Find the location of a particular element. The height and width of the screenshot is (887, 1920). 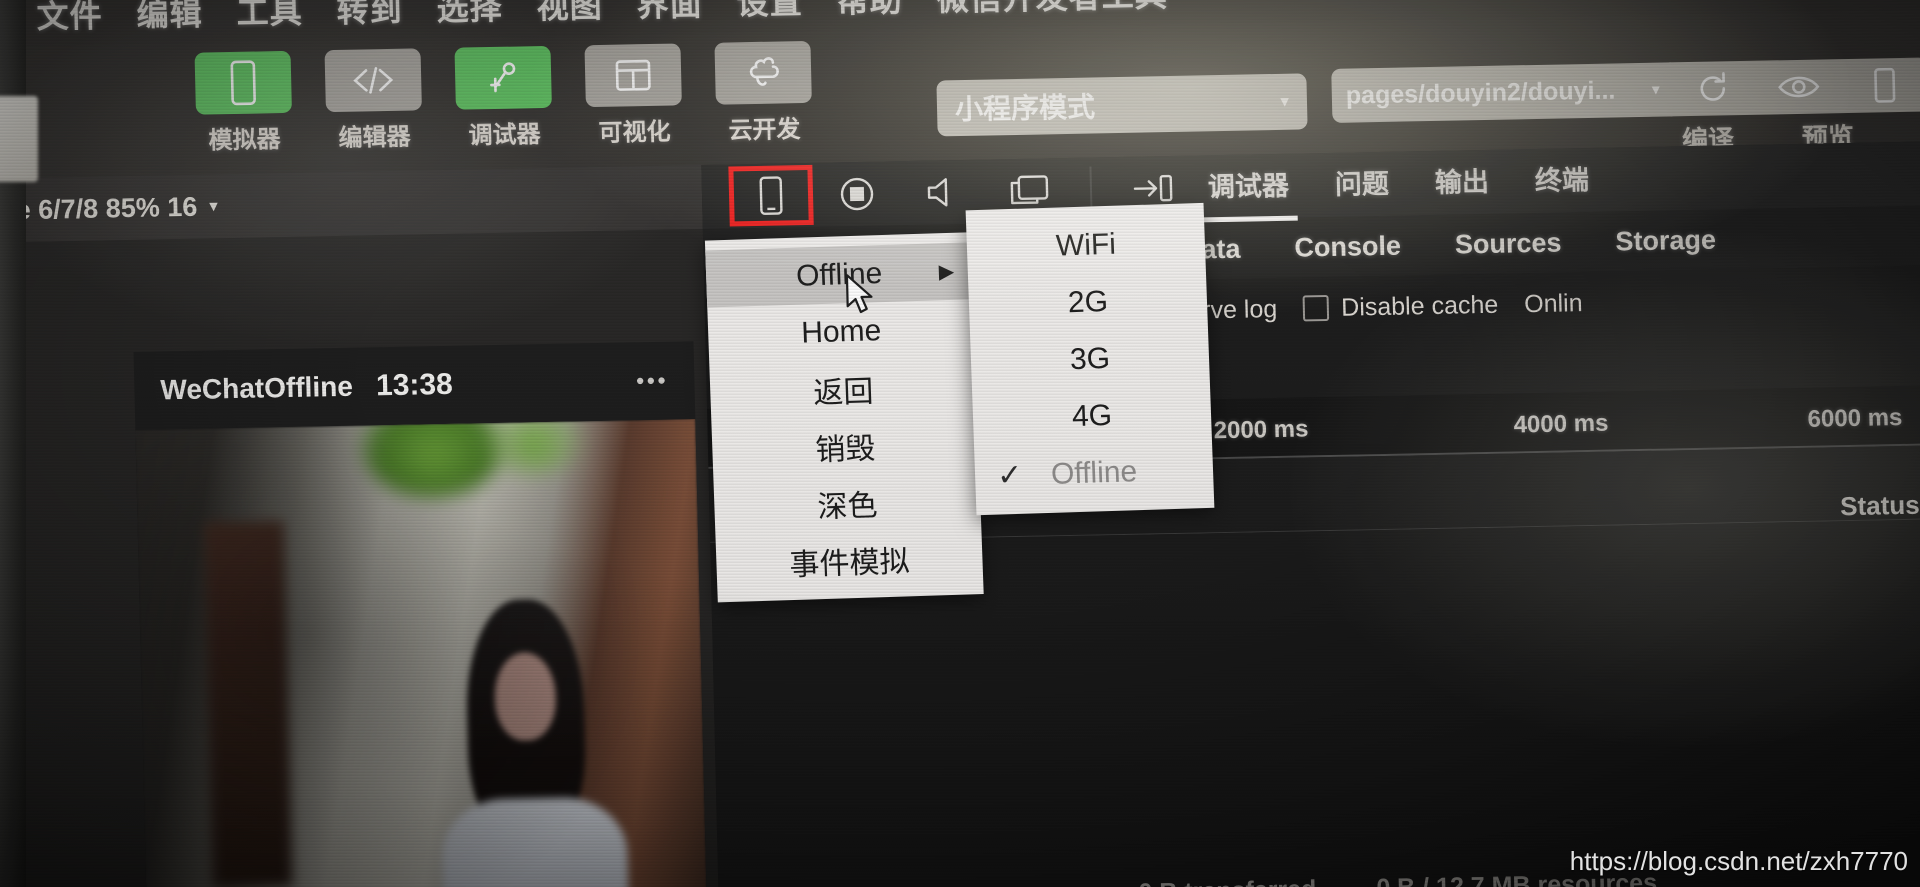

device-icon is located at coordinates (1880, 85).